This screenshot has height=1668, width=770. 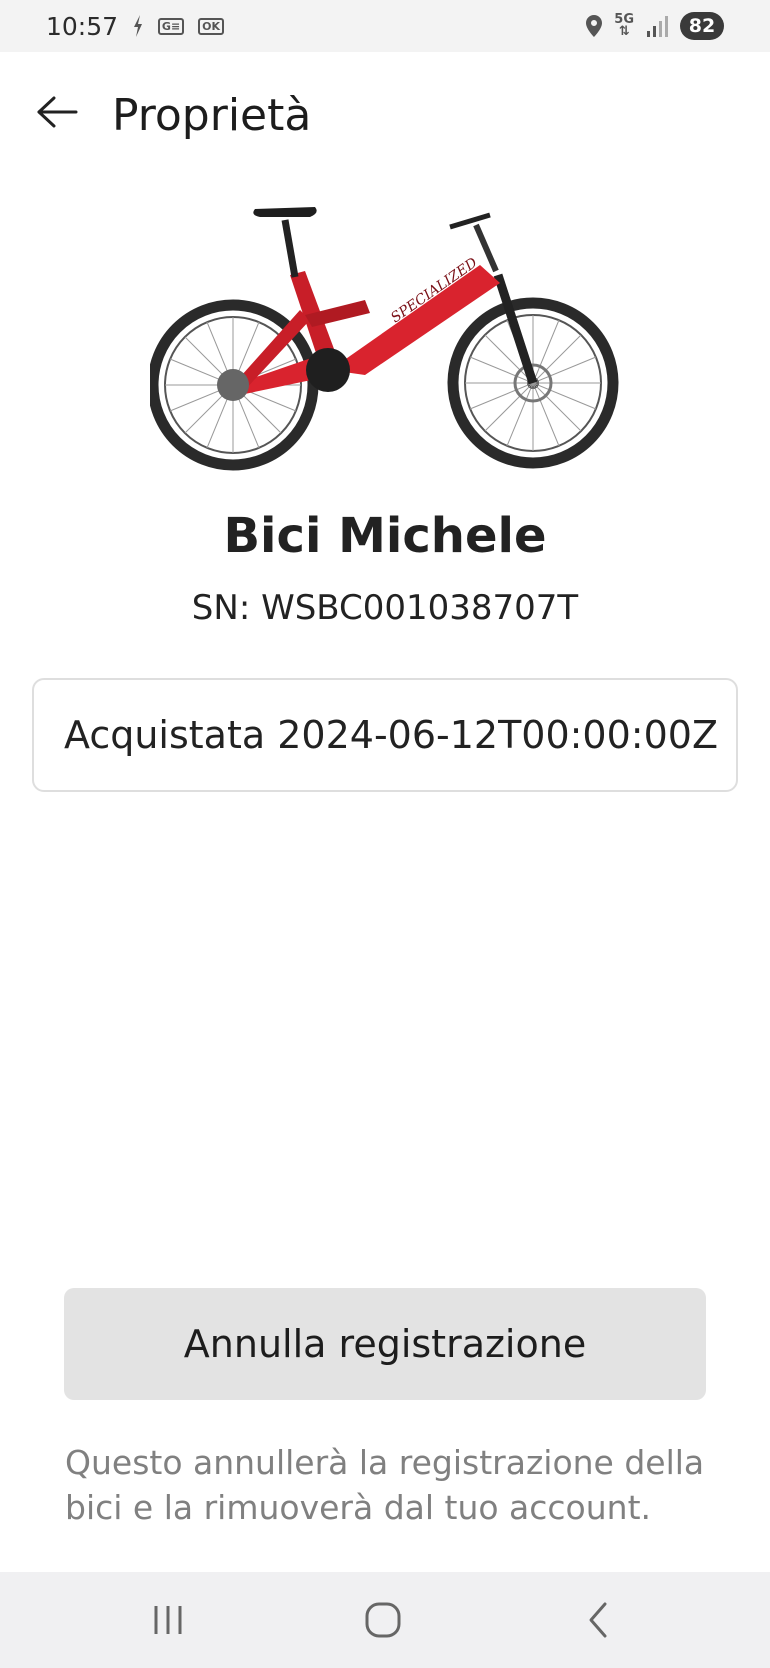 I want to click on 5g-icon: 5G ⇅, so click(x=624, y=25).